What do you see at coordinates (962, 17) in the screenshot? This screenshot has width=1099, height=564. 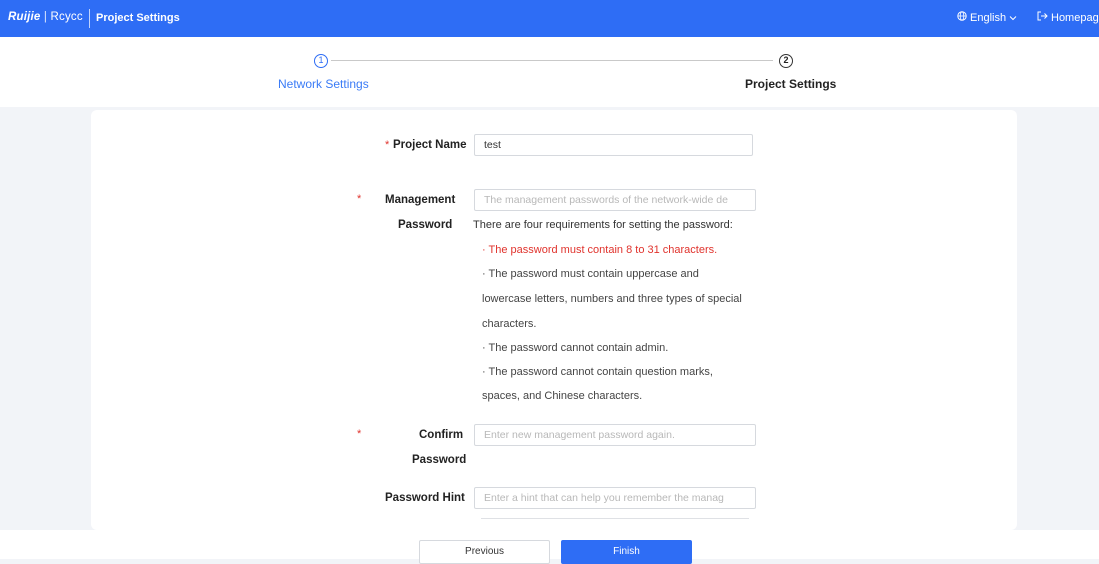 I see `globe-icon` at bounding box center [962, 17].